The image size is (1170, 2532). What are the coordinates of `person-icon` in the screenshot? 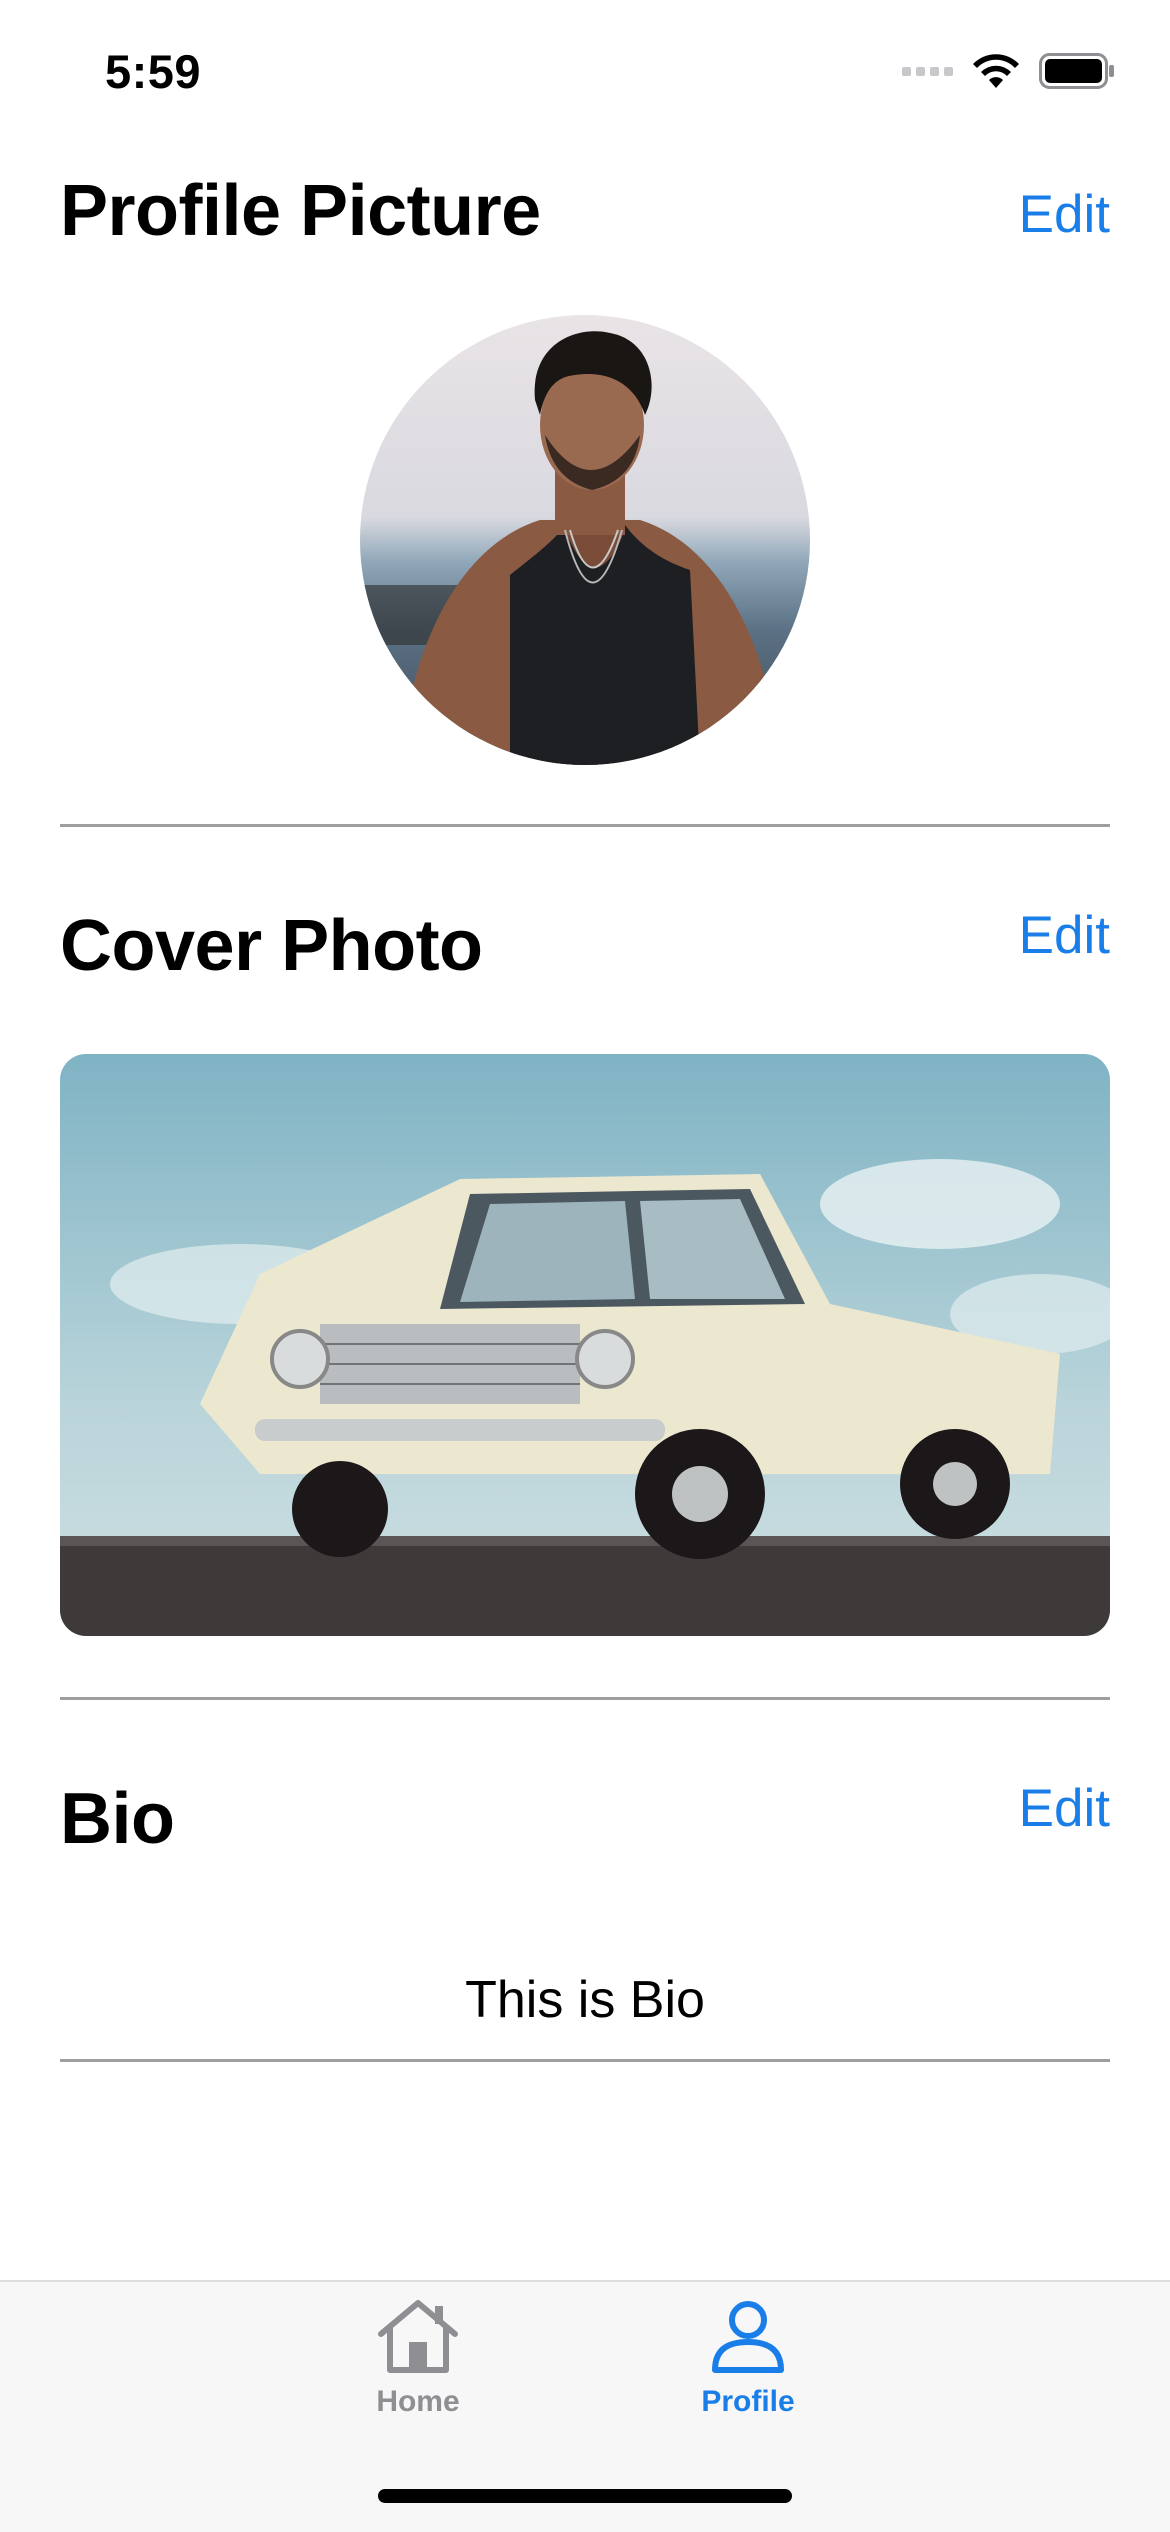 It's located at (748, 2337).